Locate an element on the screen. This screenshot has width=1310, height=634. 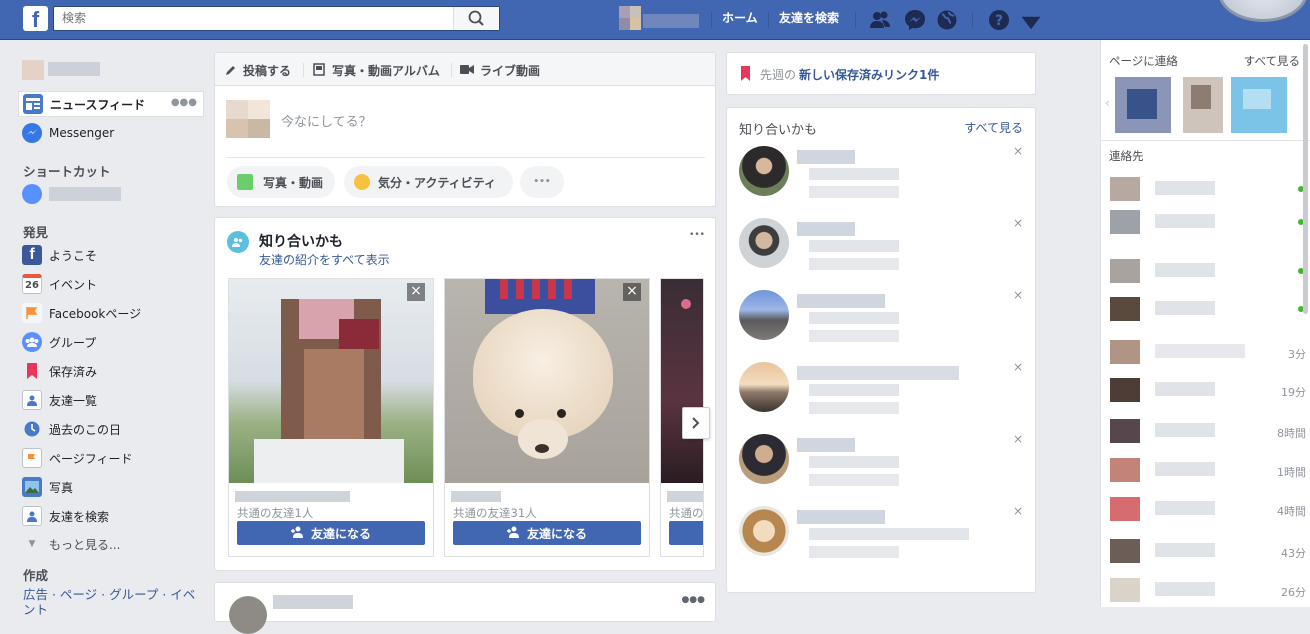
account-menu-chevron-down-icon is located at coordinates (1031, 23).